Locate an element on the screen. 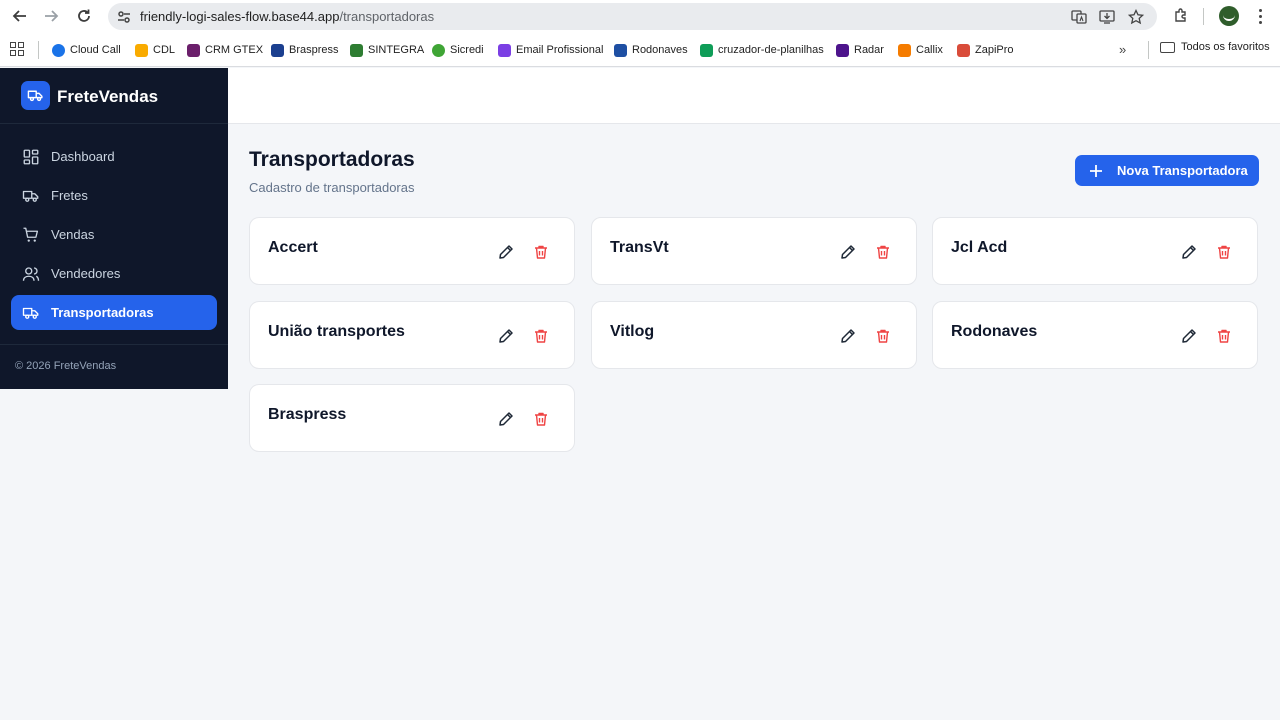  toolbar-divider is located at coordinates (1203, 16).